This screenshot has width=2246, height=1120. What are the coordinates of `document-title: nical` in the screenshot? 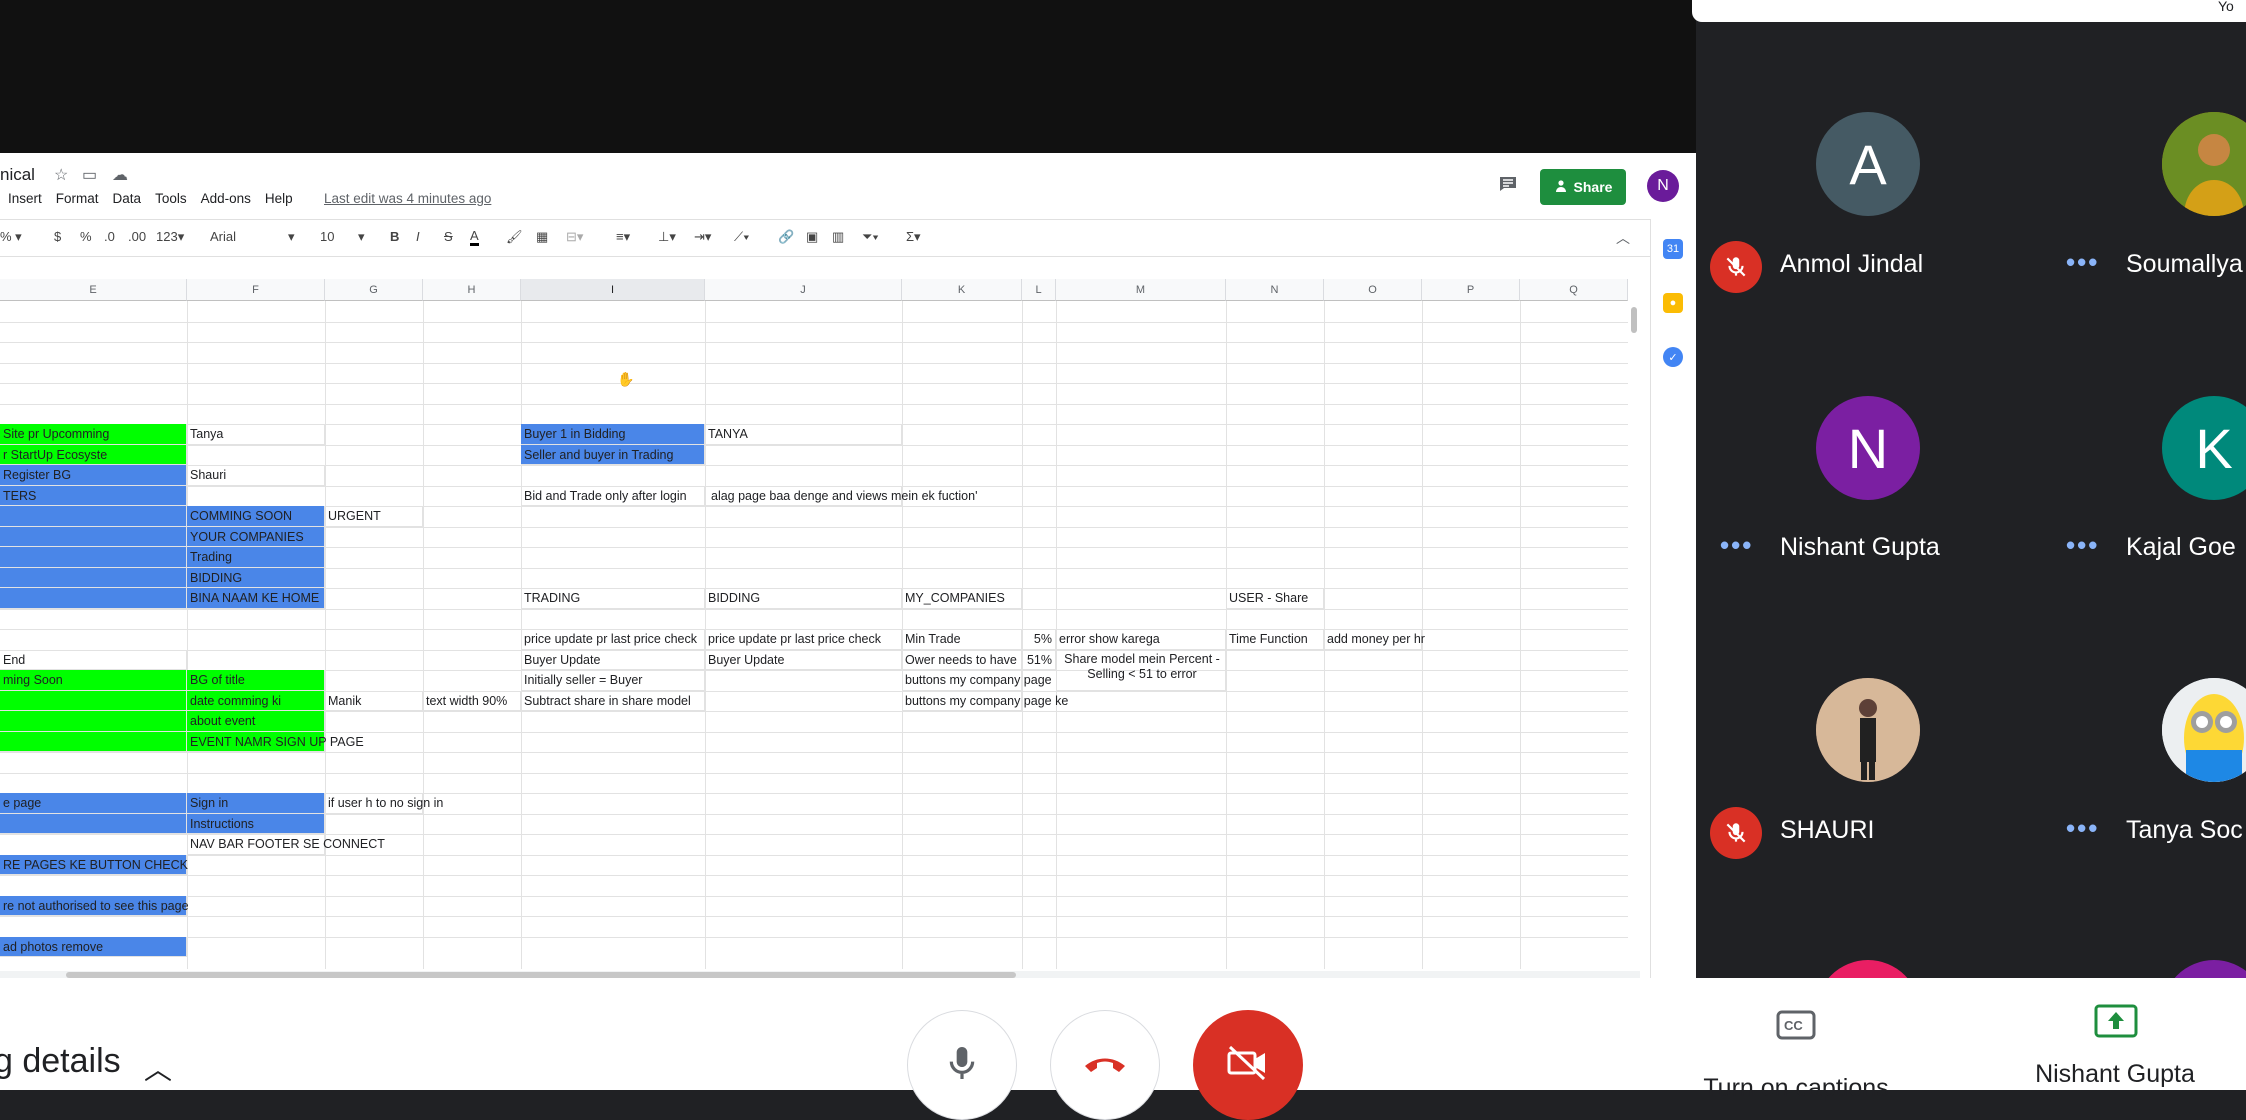 It's located at (17, 175).